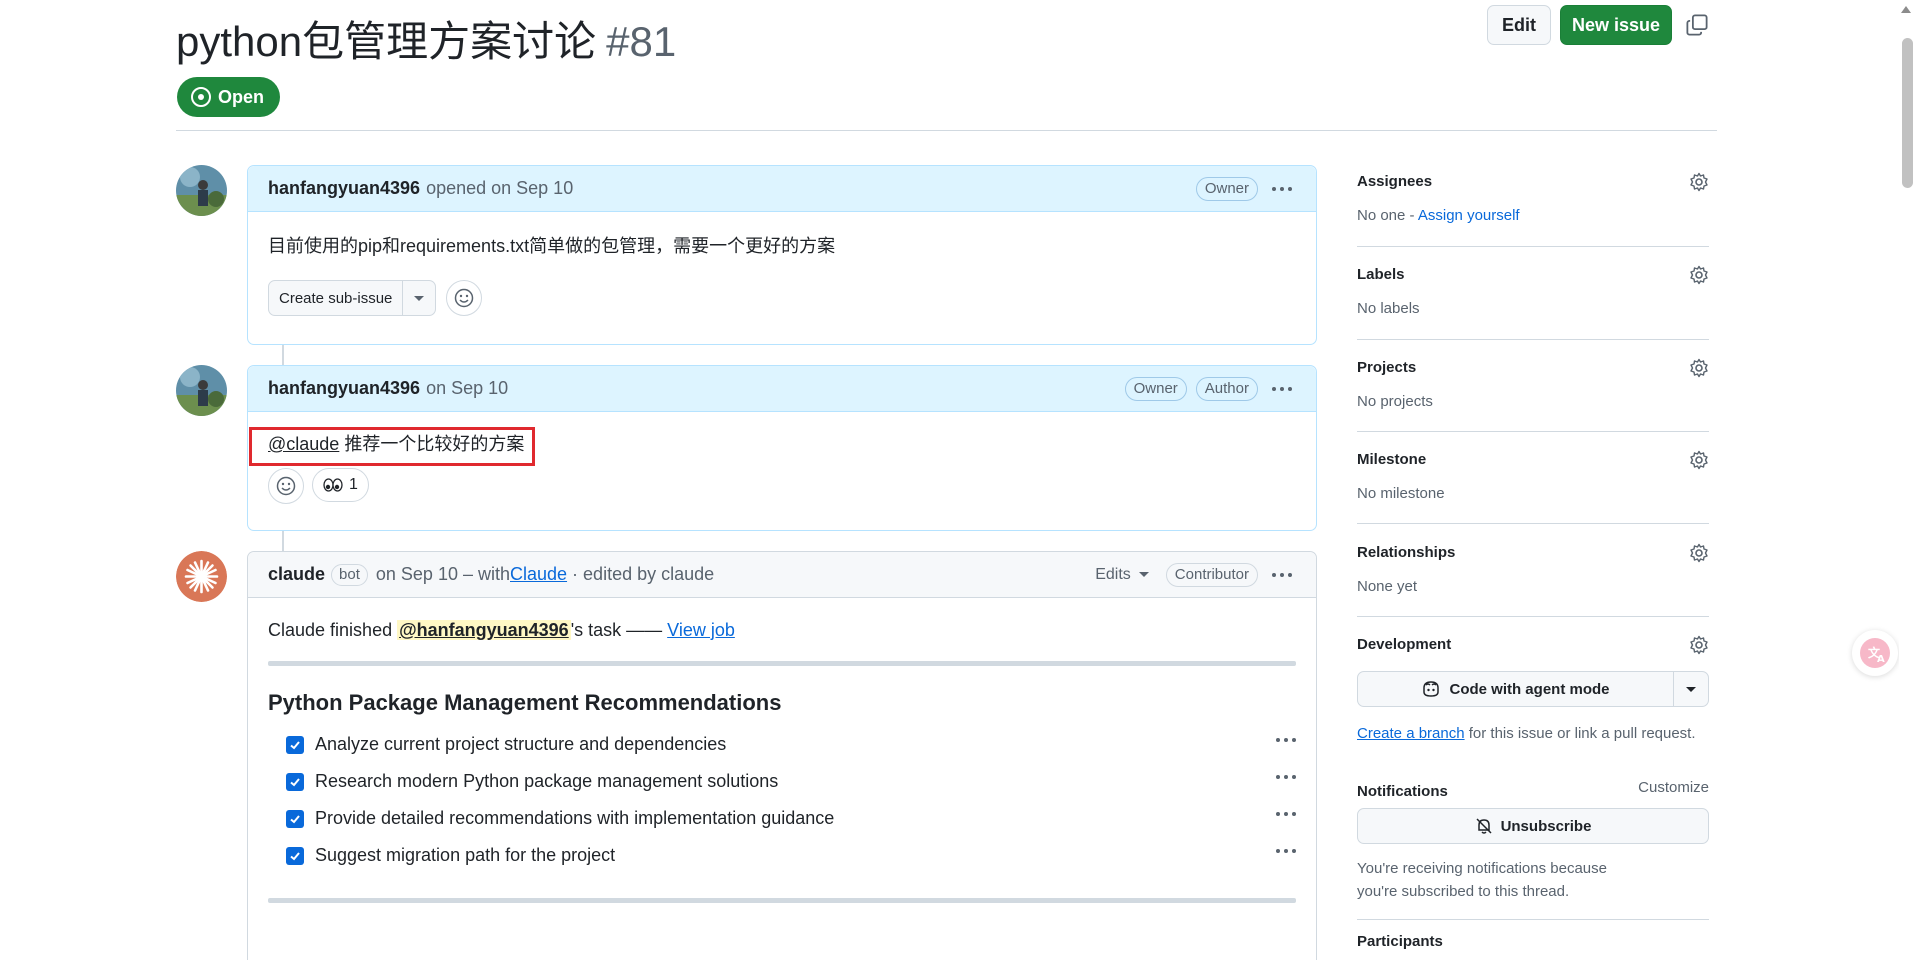 The width and height of the screenshot is (1915, 960). What do you see at coordinates (426, 38) in the screenshot?
I see `issue-title: python包管理方案讨论 #81` at bounding box center [426, 38].